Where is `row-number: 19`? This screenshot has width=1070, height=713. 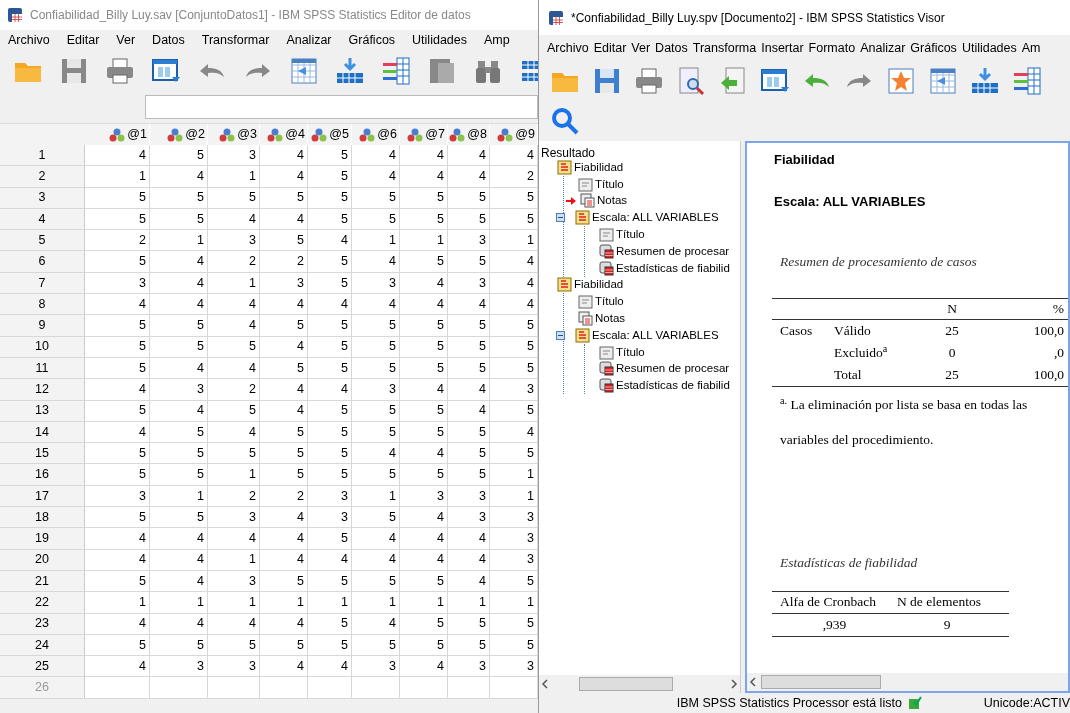 row-number: 19 is located at coordinates (42, 538).